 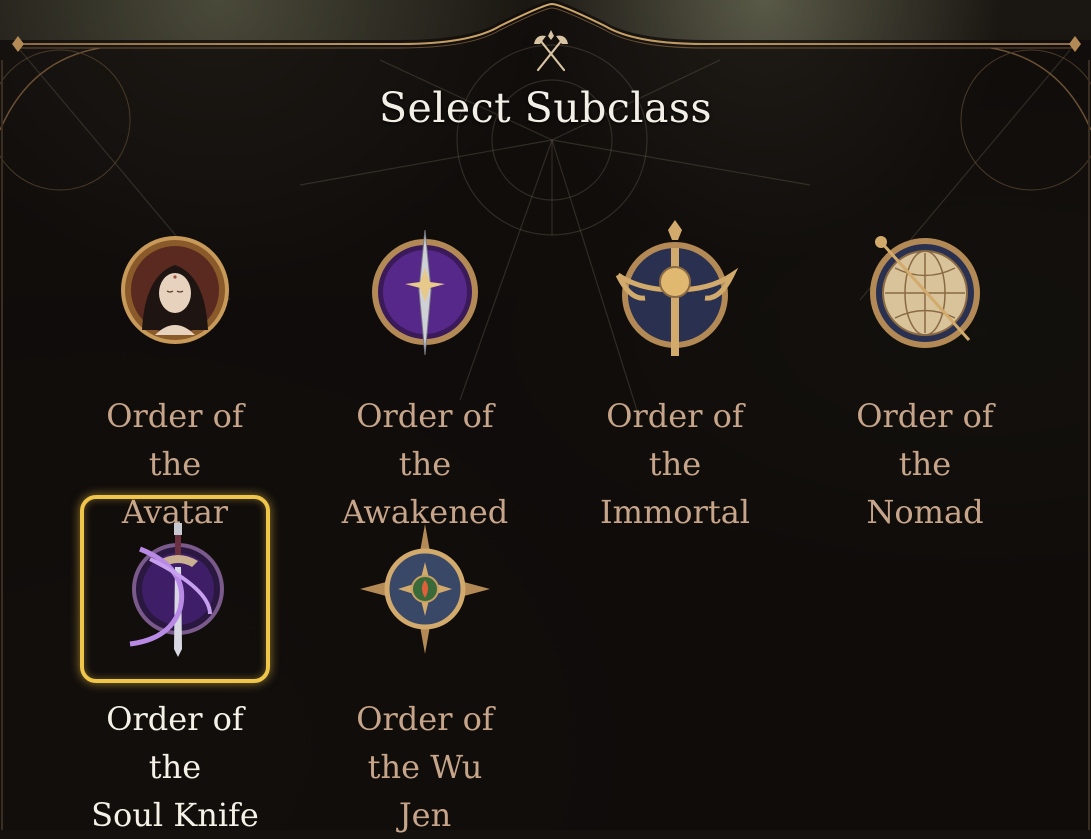 I want to click on subclass-wu-jen-icon-wrap, so click(x=425, y=589).